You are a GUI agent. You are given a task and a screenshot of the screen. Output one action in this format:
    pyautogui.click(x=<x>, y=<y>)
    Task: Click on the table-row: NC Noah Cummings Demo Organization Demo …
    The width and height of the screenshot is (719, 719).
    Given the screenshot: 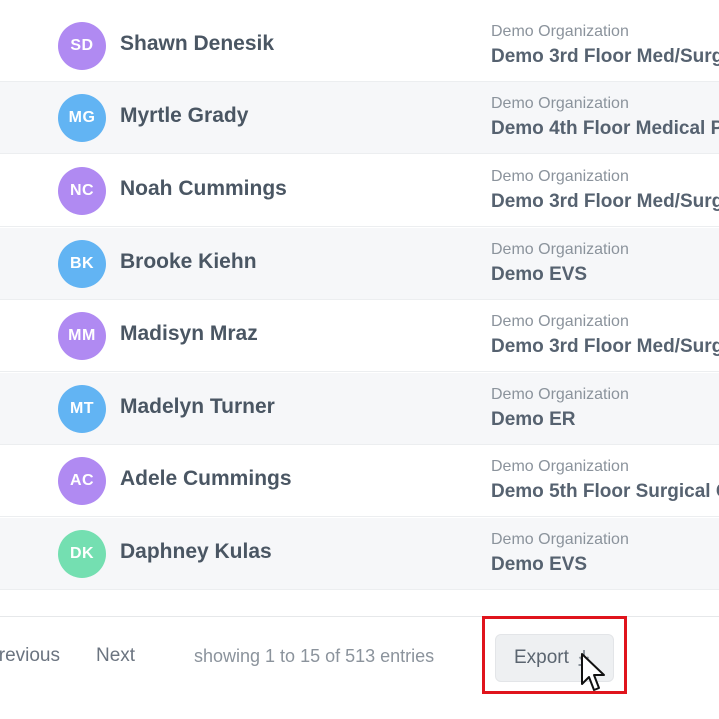 What is the action you would take?
    pyautogui.click(x=359, y=191)
    